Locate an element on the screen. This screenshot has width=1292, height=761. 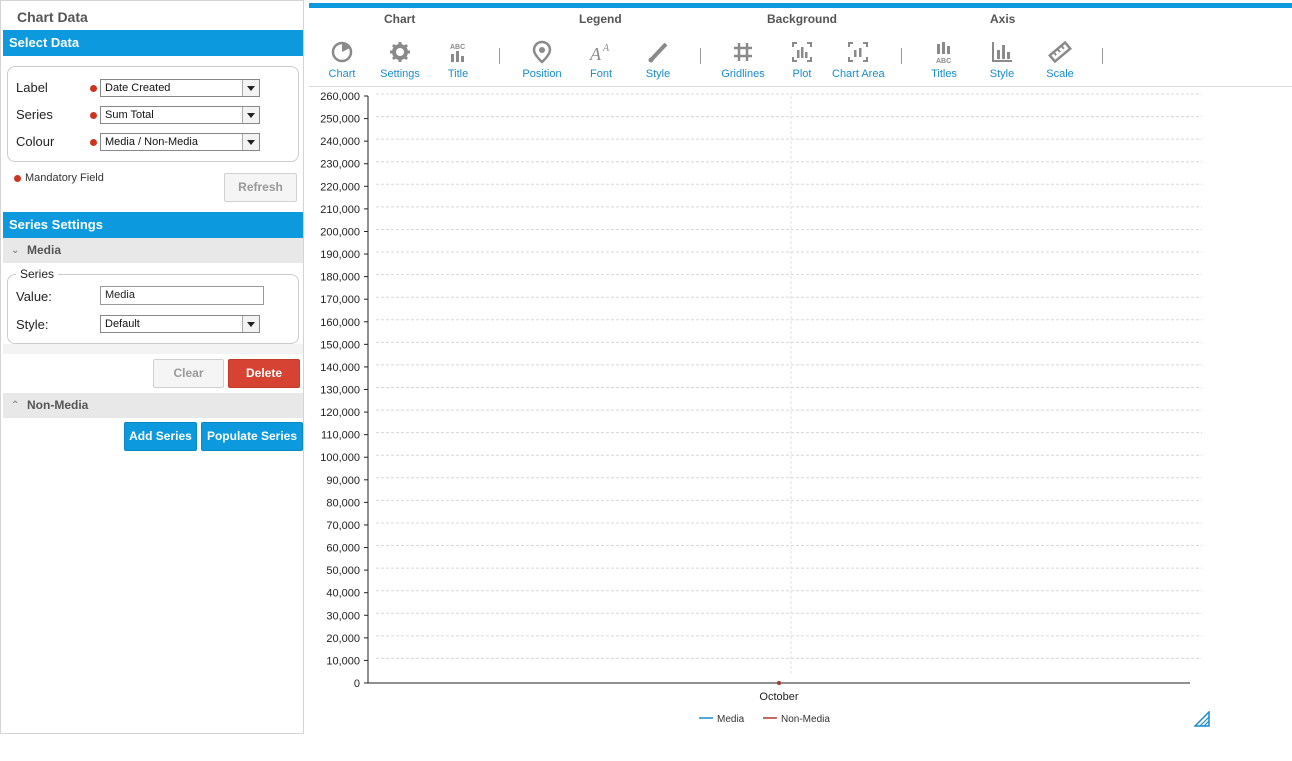
toolbar-axis-style-button: Style is located at coordinates (1002, 60).